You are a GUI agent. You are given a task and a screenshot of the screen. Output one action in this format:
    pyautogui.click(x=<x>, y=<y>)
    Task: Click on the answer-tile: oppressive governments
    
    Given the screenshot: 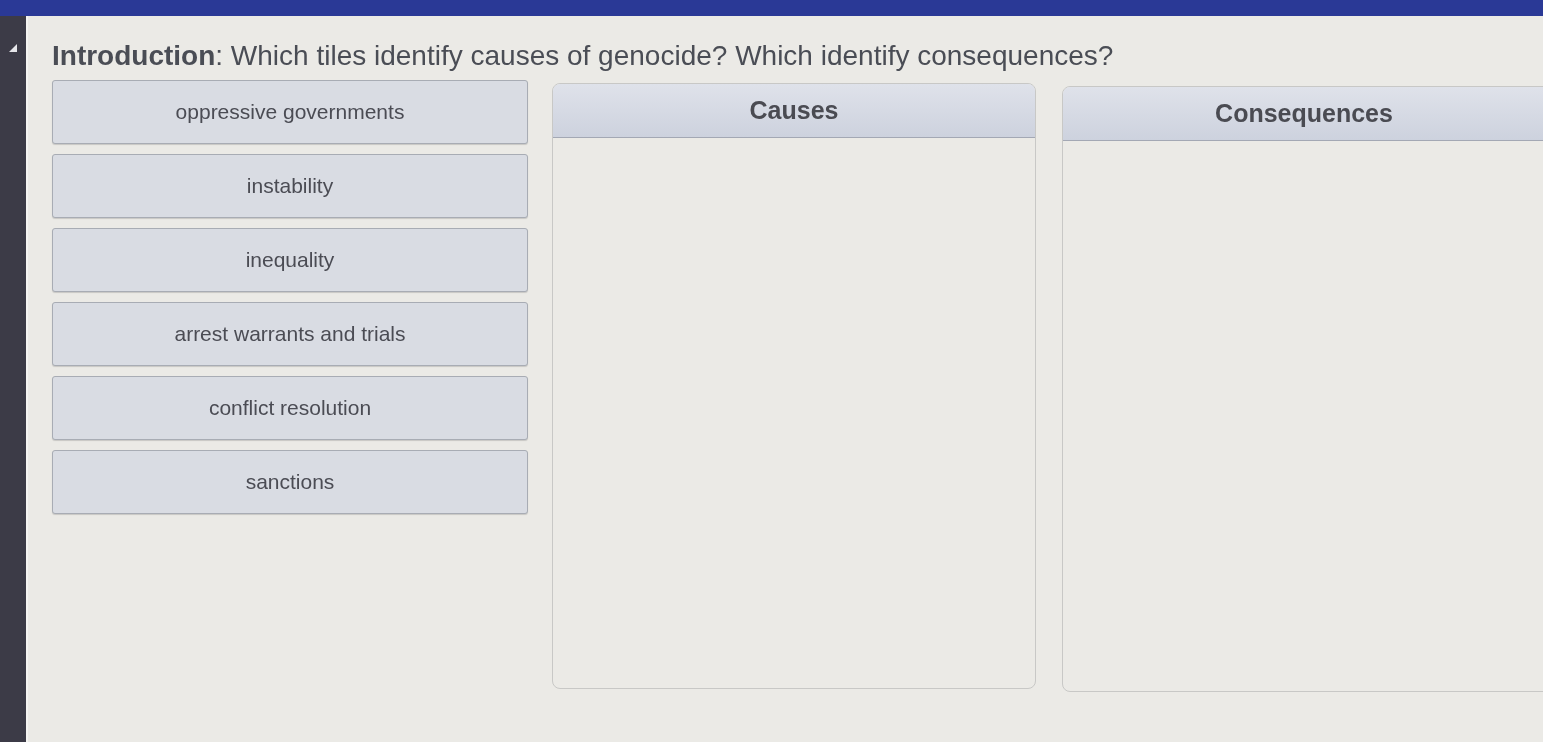 What is the action you would take?
    pyautogui.click(x=290, y=112)
    